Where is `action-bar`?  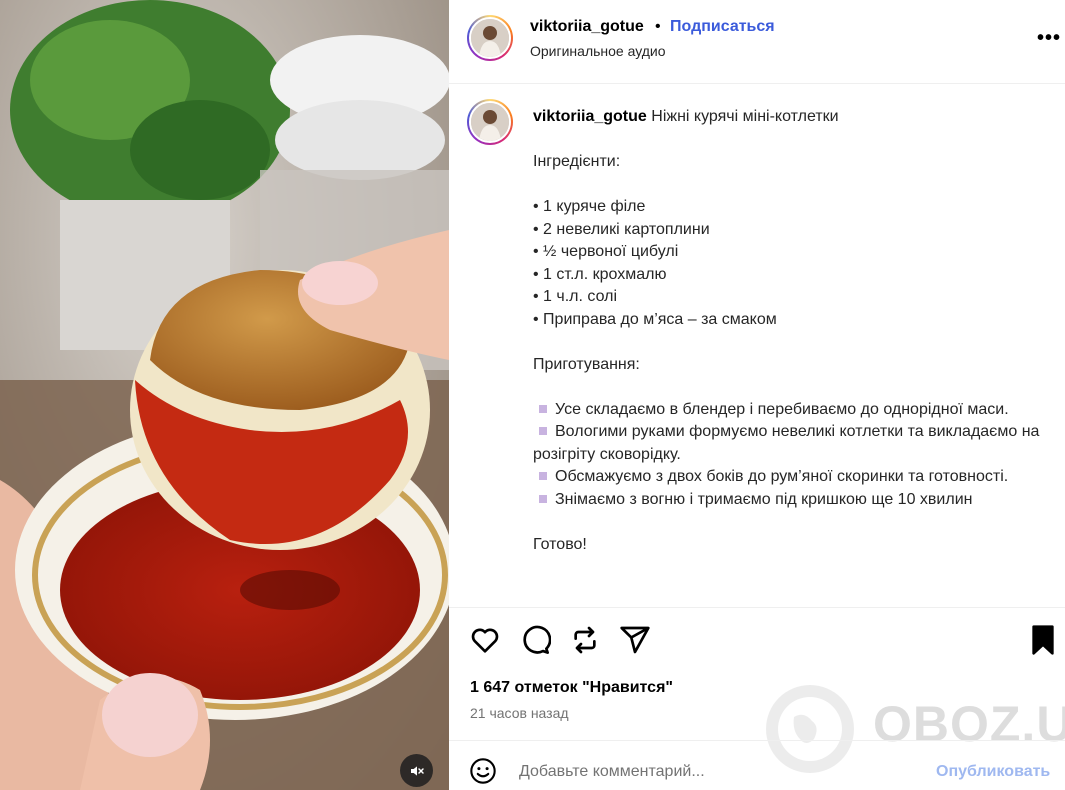 action-bar is located at coordinates (757, 642).